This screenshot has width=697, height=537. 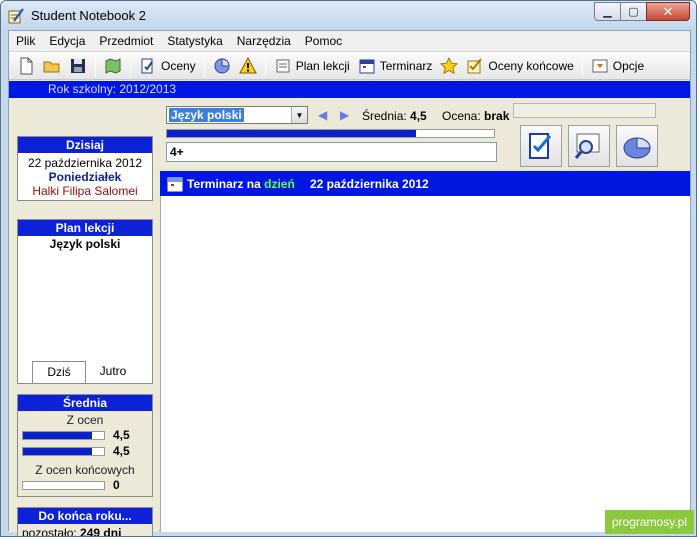 I want to click on school-year-label: Rok szkolny: 2012/2013, so click(x=112, y=89).